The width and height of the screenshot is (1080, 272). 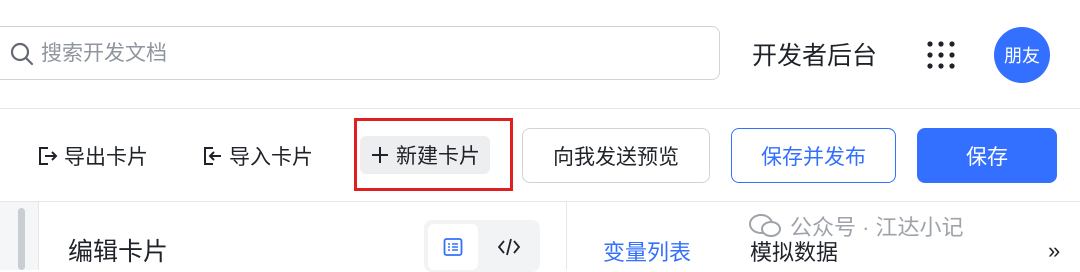 What do you see at coordinates (22, 54) in the screenshot?
I see `search-icon` at bounding box center [22, 54].